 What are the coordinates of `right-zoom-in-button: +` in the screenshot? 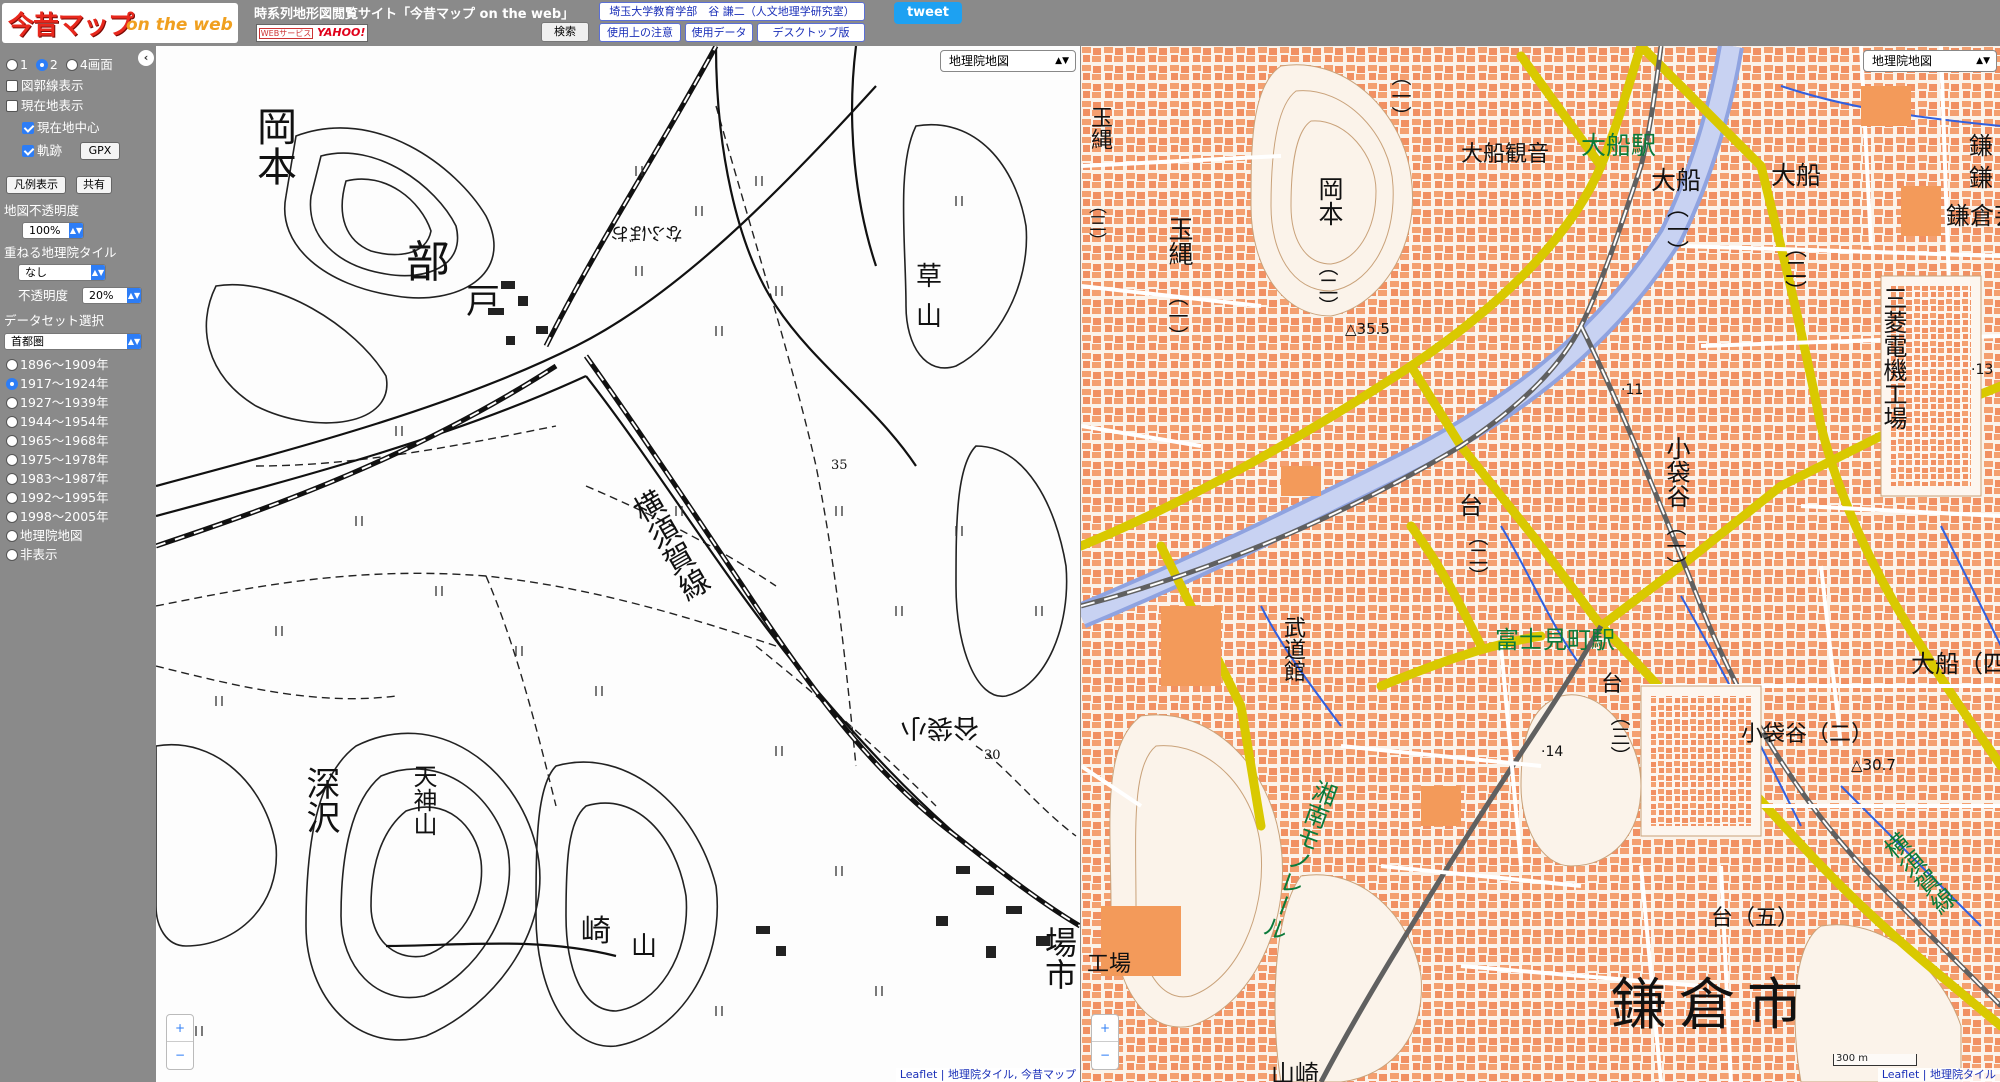 It's located at (1105, 1028).